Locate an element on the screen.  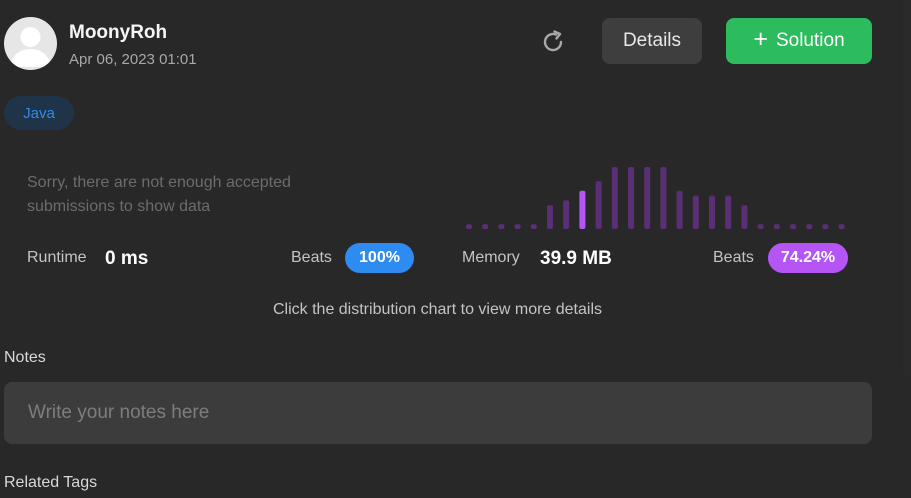
runtime-beats-badge: 100% is located at coordinates (379, 258).